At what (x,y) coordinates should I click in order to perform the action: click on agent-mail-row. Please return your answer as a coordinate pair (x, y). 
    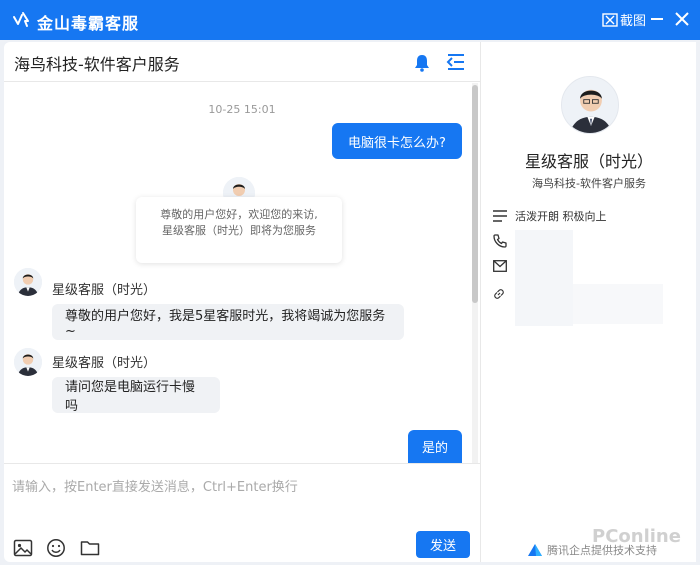
    Looking at the image, I should click on (504, 266).